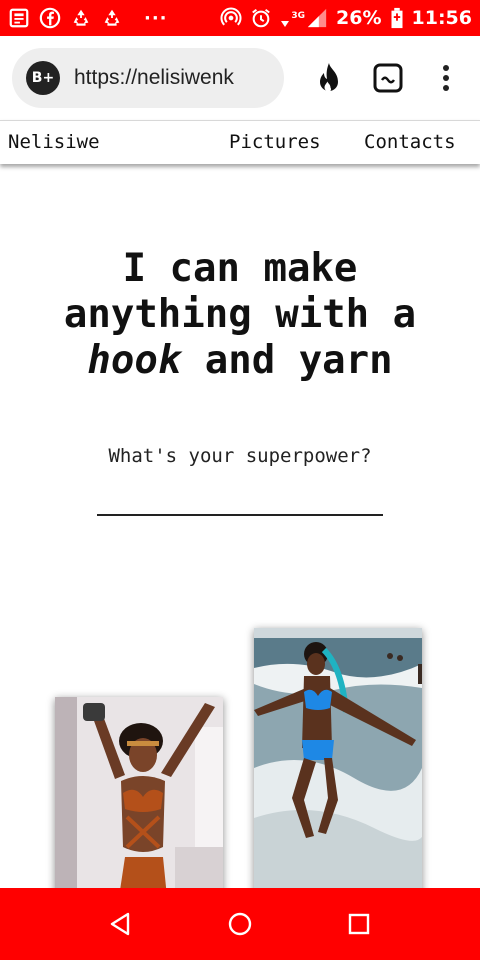 Image resolution: width=480 pixels, height=960 pixels. Describe the element at coordinates (156, 18) in the screenshot. I see `more-dots-icon: ···` at that location.